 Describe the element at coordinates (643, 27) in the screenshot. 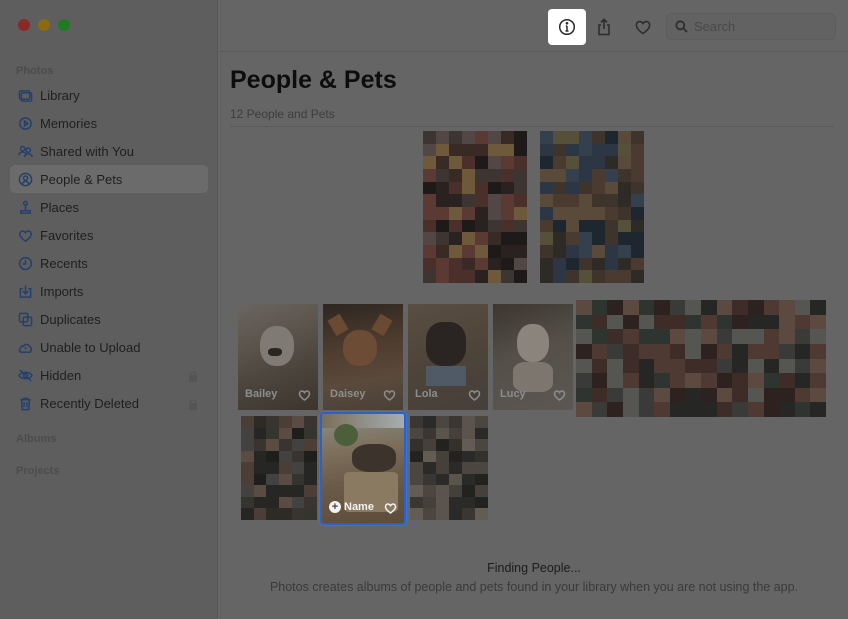

I see `favorite-button` at that location.